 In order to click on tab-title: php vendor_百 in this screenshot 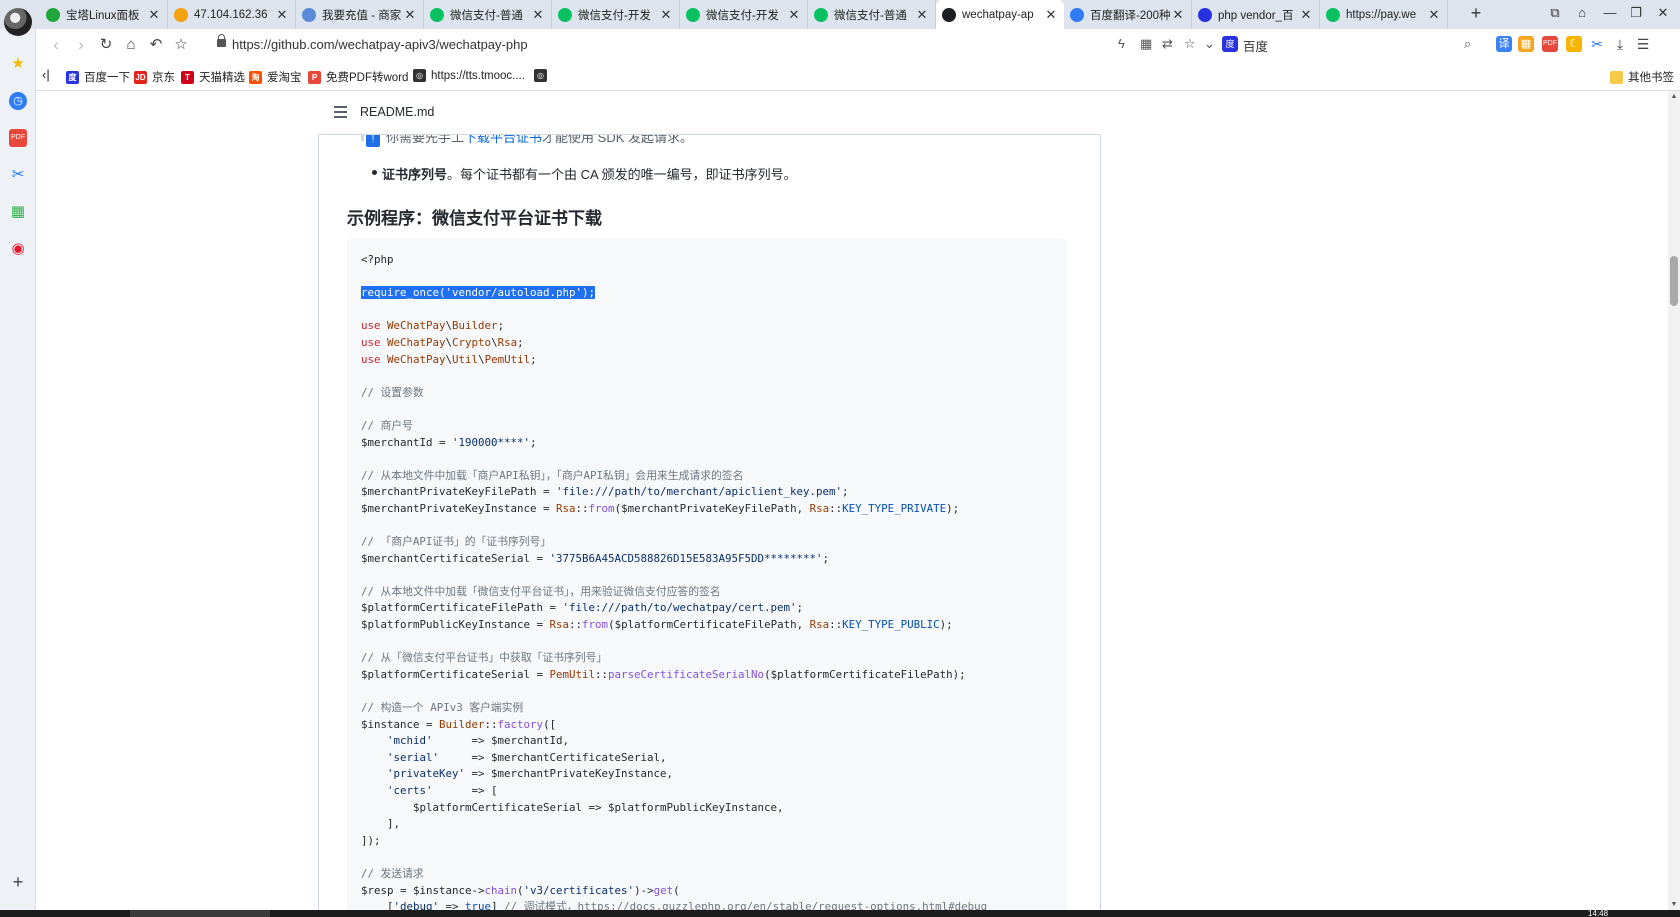, I will do `click(1256, 15)`.